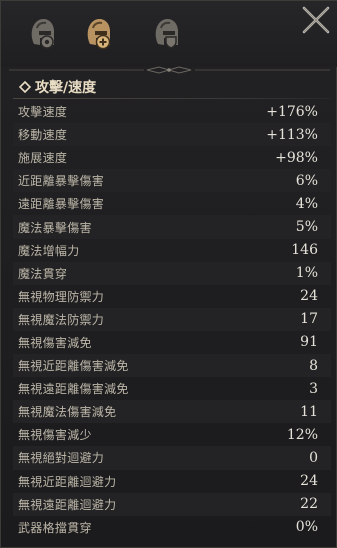 The height and width of the screenshot is (548, 337). I want to click on stat-value: 4%, so click(306, 203).